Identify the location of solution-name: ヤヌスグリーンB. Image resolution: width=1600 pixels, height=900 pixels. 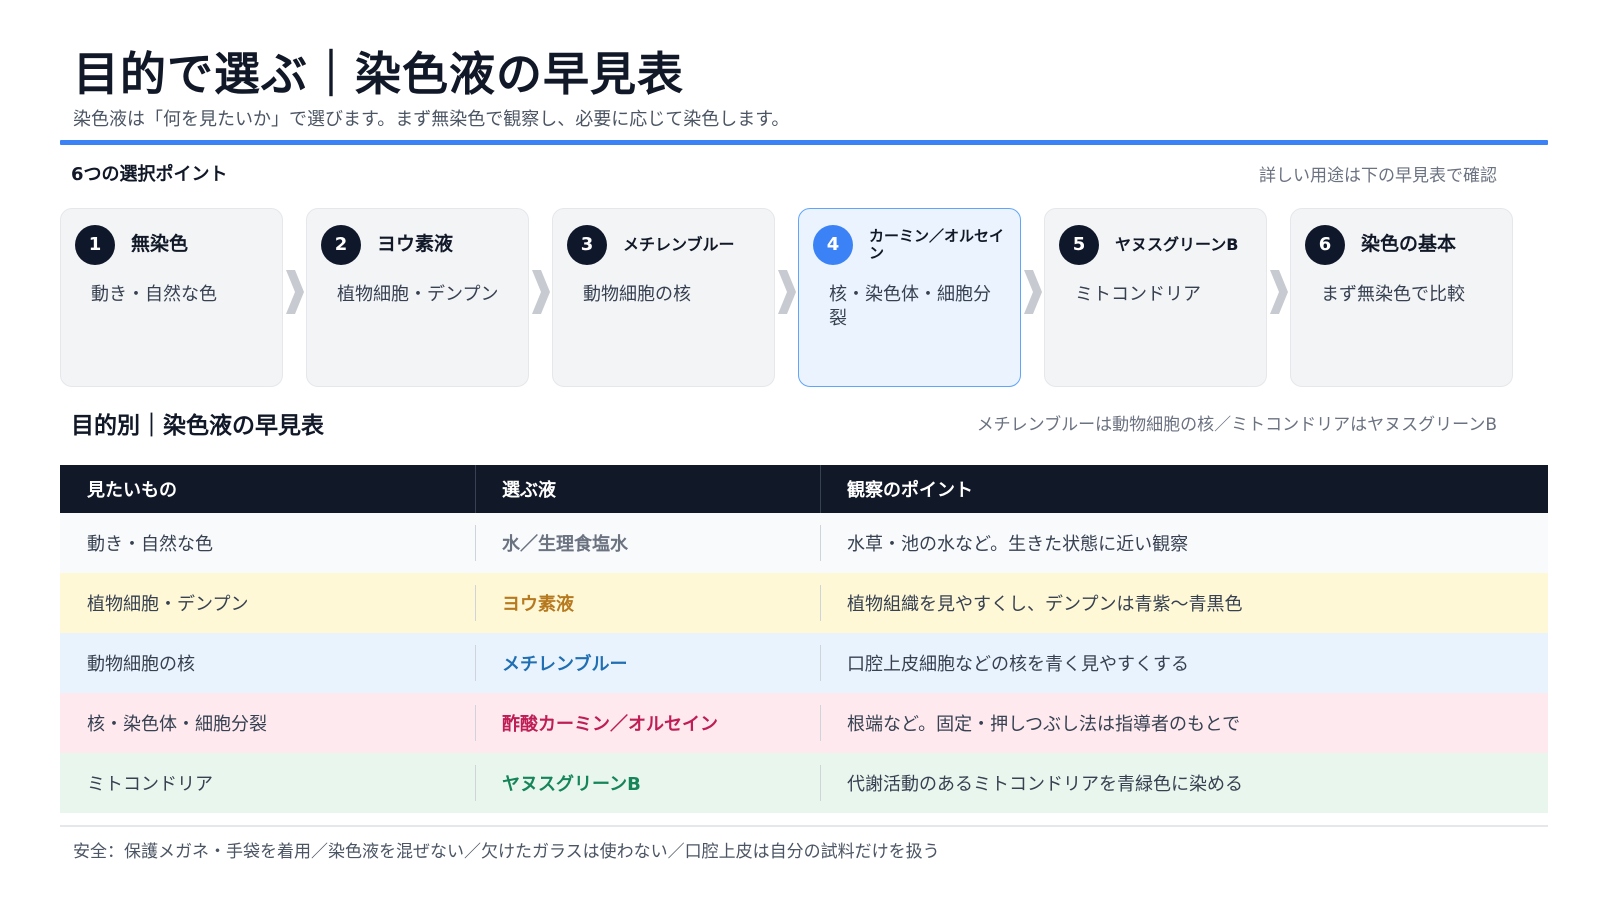
(571, 784).